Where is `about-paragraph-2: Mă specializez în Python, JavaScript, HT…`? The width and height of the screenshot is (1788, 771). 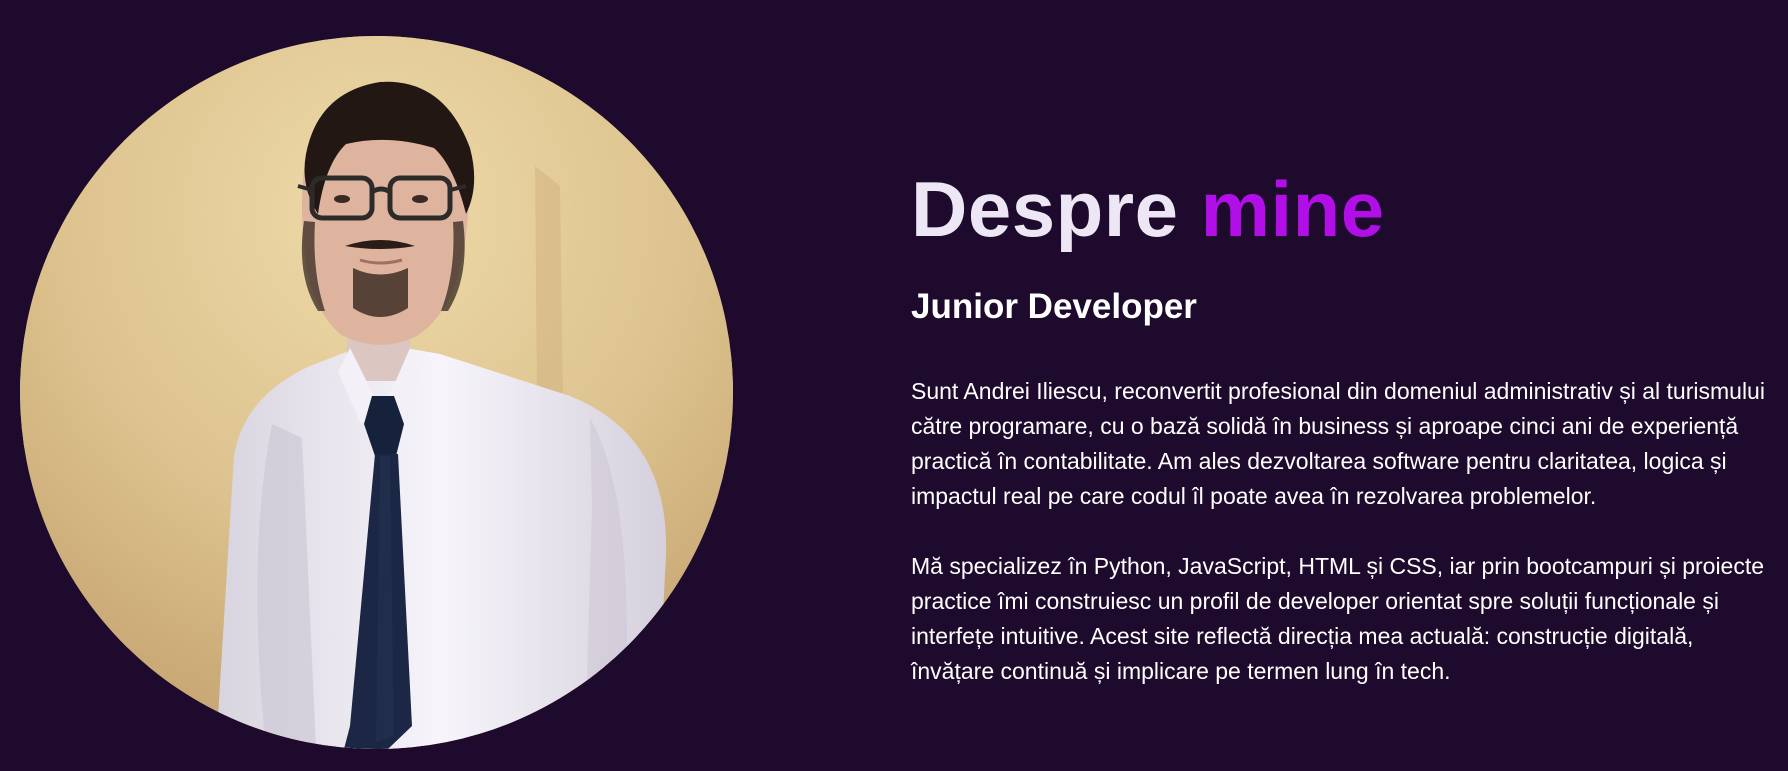 about-paragraph-2: Mă specializez în Python, JavaScript, HT… is located at coordinates (1338, 618).